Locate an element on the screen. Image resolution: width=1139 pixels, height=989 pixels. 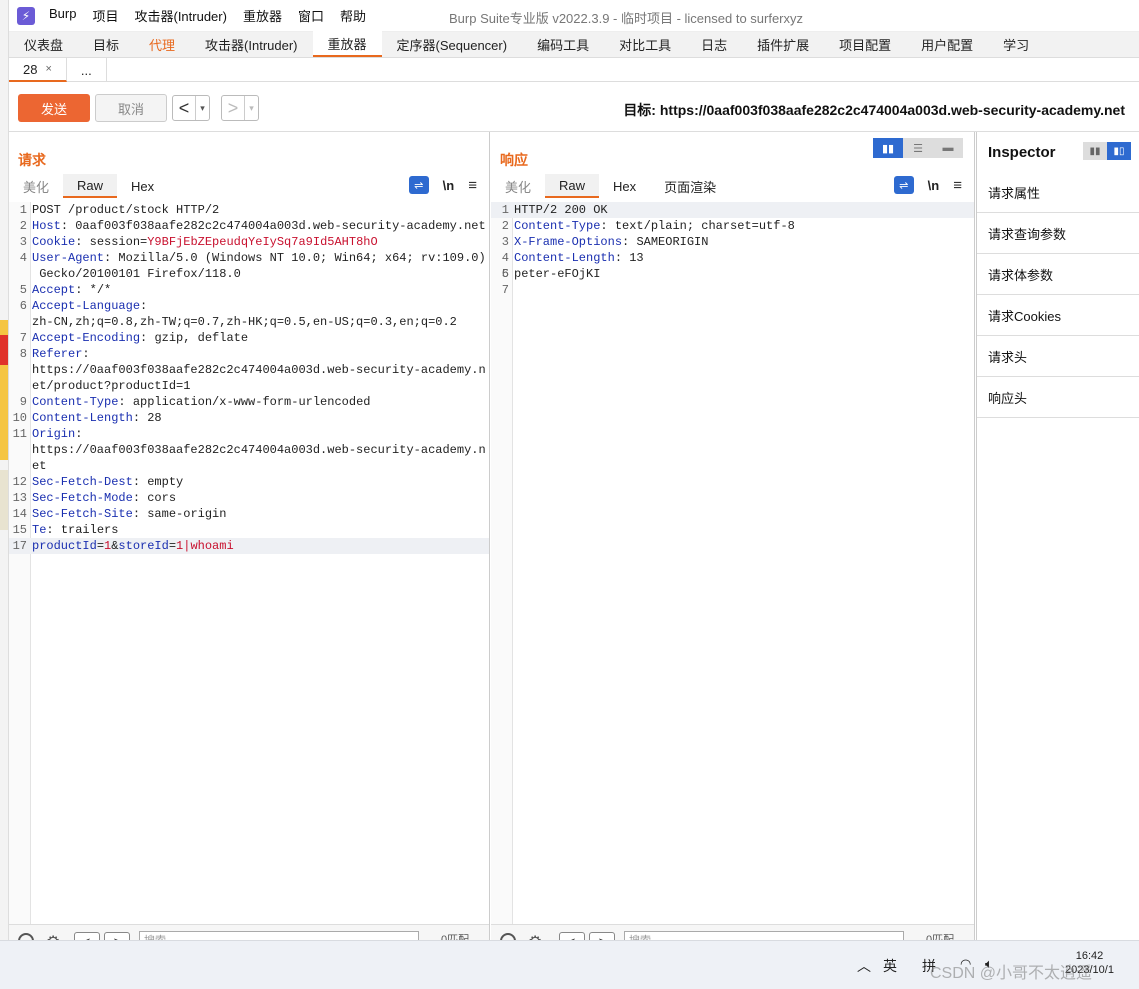
request-tab-pretty: 美化 is located at coordinates (36, 186).